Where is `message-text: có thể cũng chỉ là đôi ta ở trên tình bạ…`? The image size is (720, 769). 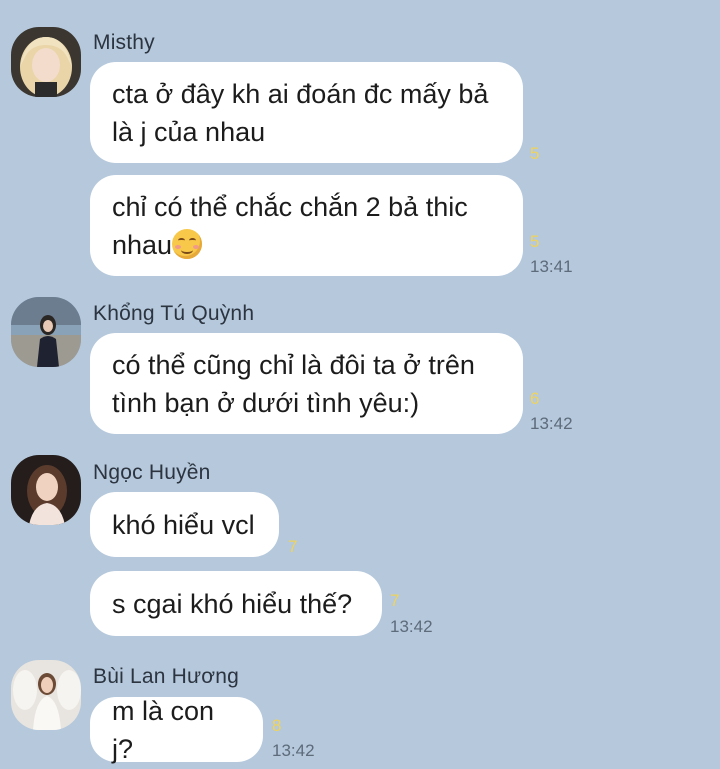
message-text: có thể cũng chỉ là đôi ta ở trên tình bạ… is located at coordinates (293, 383).